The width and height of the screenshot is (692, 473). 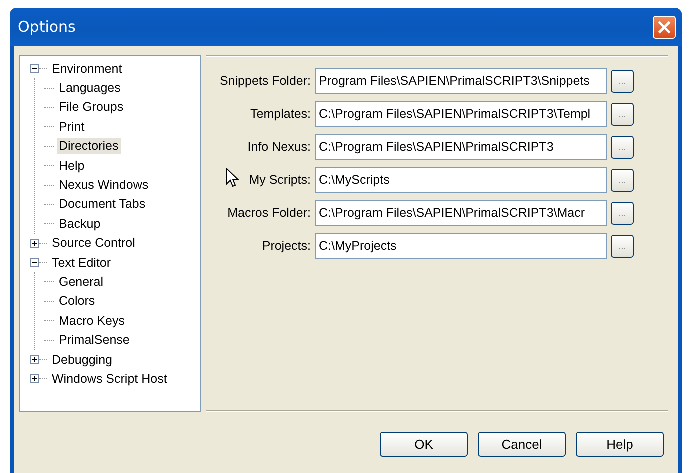 What do you see at coordinates (81, 282) in the screenshot?
I see `tree-item: General` at bounding box center [81, 282].